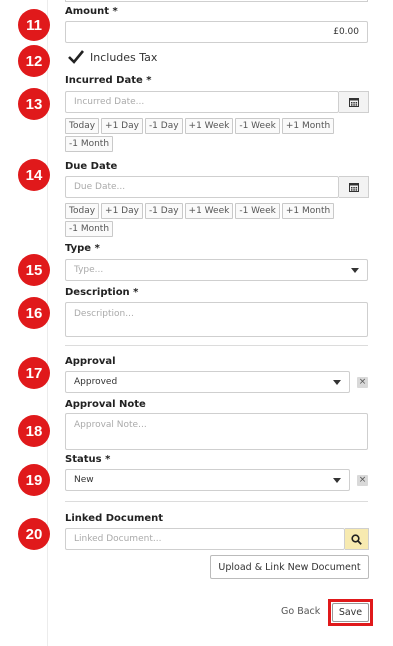 The height and width of the screenshot is (646, 393). I want to click on step-badge-15: 15, so click(34, 270).